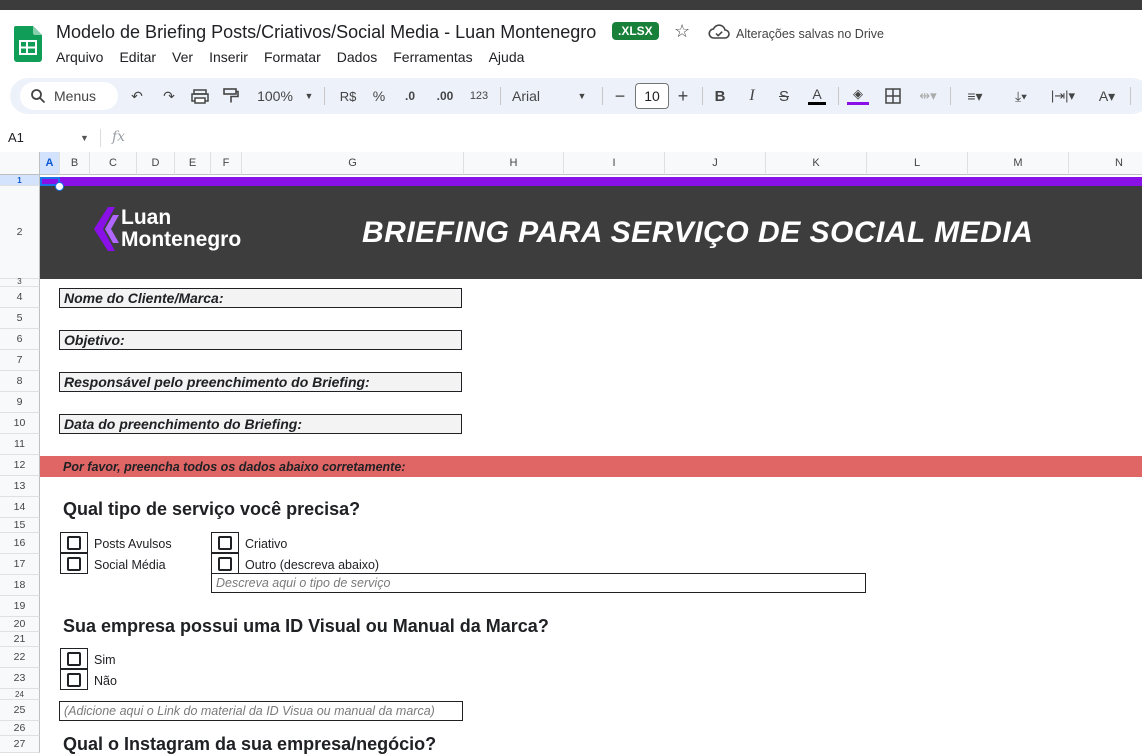  What do you see at coordinates (591, 181) in the screenshot?
I see `purple-top-band` at bounding box center [591, 181].